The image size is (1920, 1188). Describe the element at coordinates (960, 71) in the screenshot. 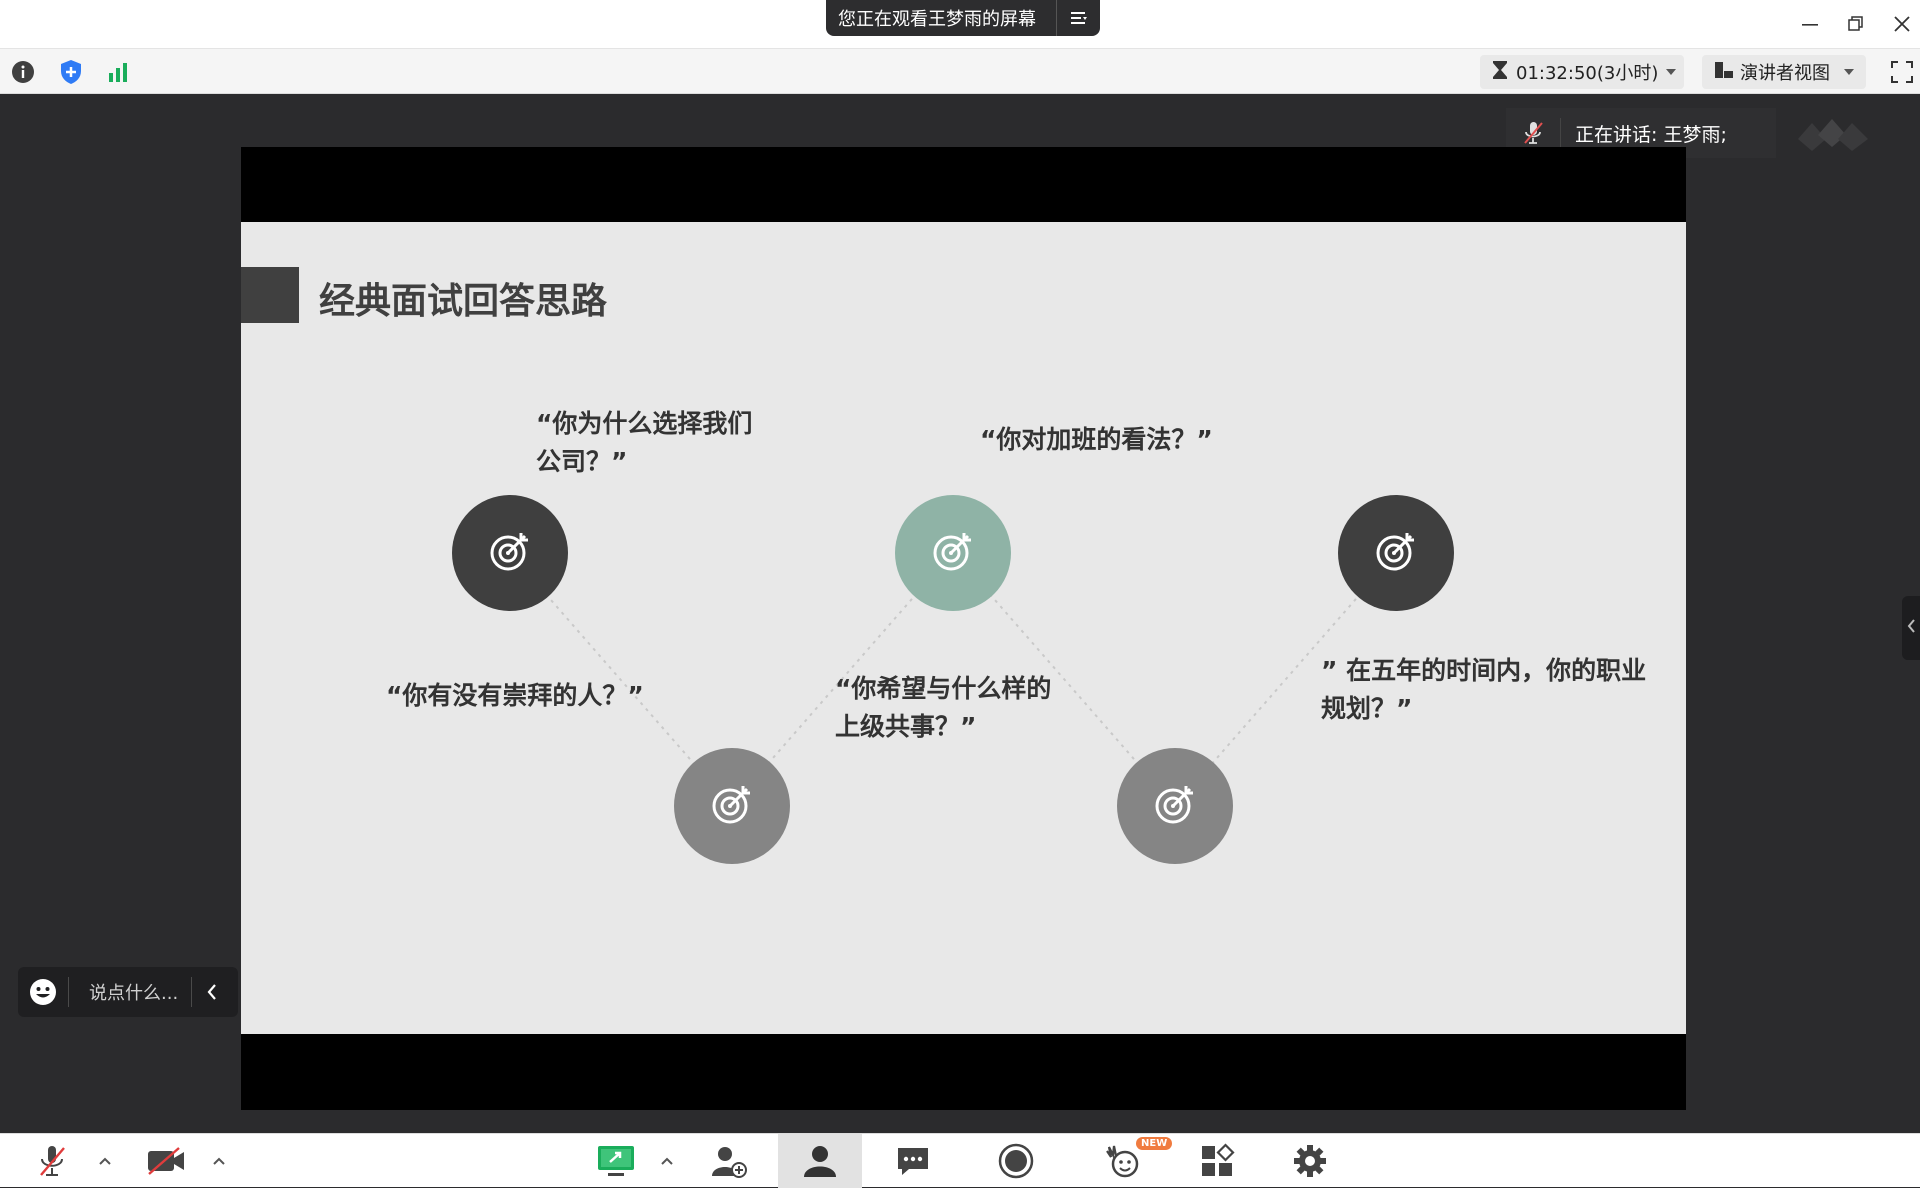

I see `meeting-toolbar: 01:32:50(3小时) 演讲者视图` at that location.